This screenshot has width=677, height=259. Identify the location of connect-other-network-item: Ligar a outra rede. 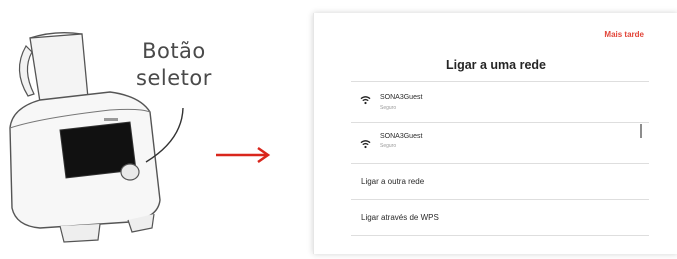
(500, 182).